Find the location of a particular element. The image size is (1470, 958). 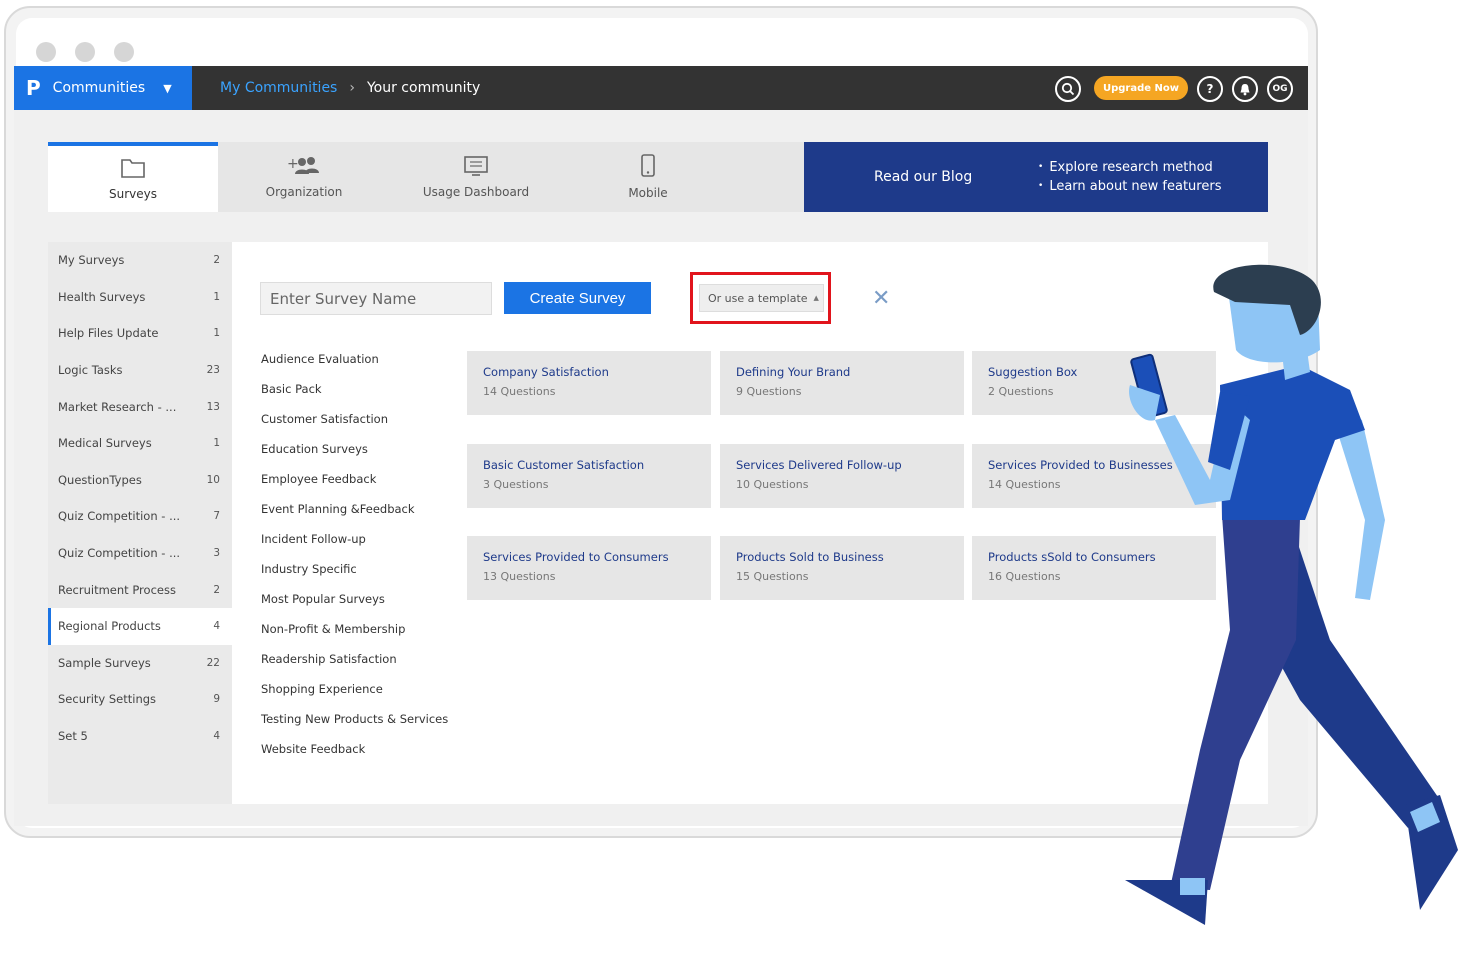

sidebar-item: Set 5 4 is located at coordinates (140, 736).